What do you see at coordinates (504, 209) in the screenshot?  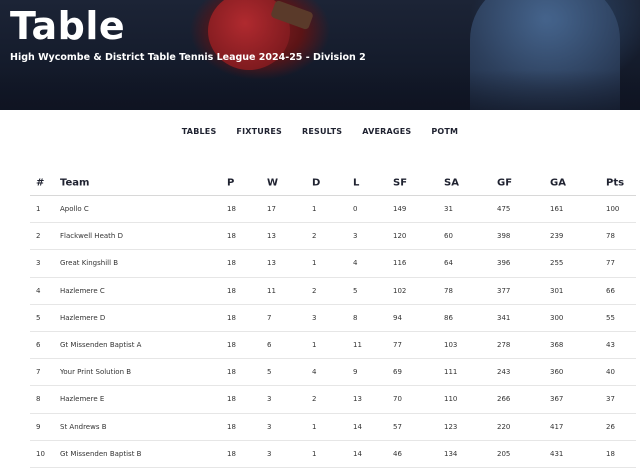 I see `cell-games-for: 475` at bounding box center [504, 209].